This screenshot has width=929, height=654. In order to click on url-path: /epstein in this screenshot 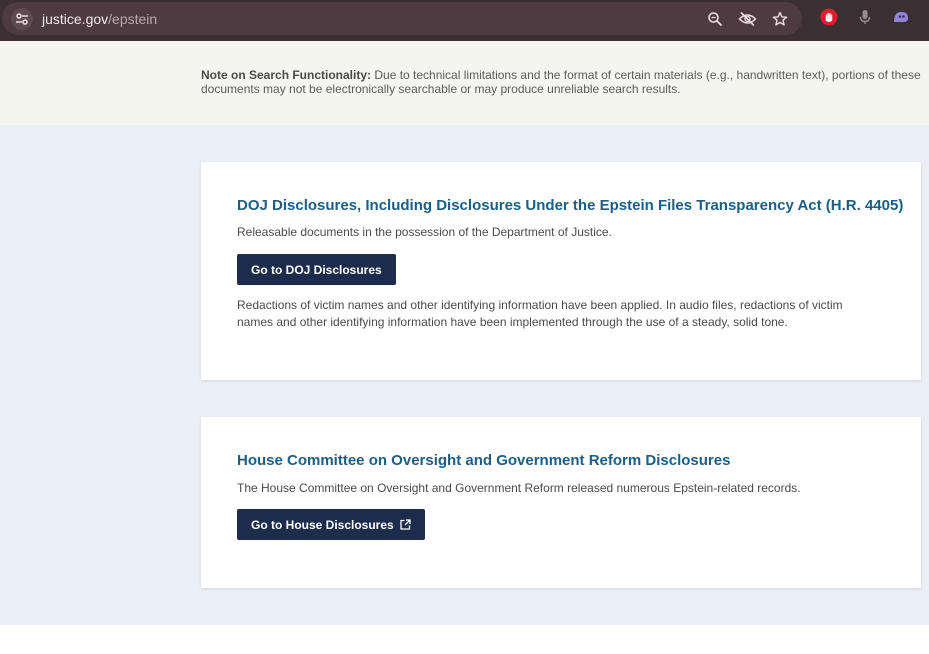, I will do `click(133, 19)`.